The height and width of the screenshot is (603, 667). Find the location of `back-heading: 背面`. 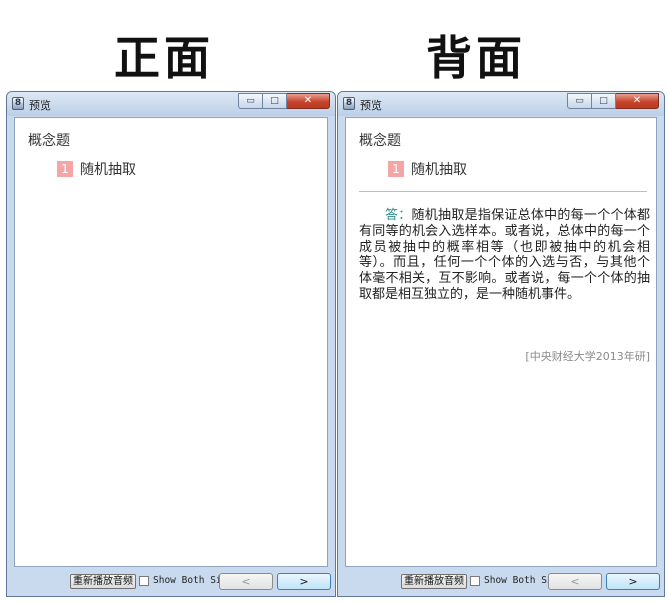

back-heading: 背面 is located at coordinates (476, 58).